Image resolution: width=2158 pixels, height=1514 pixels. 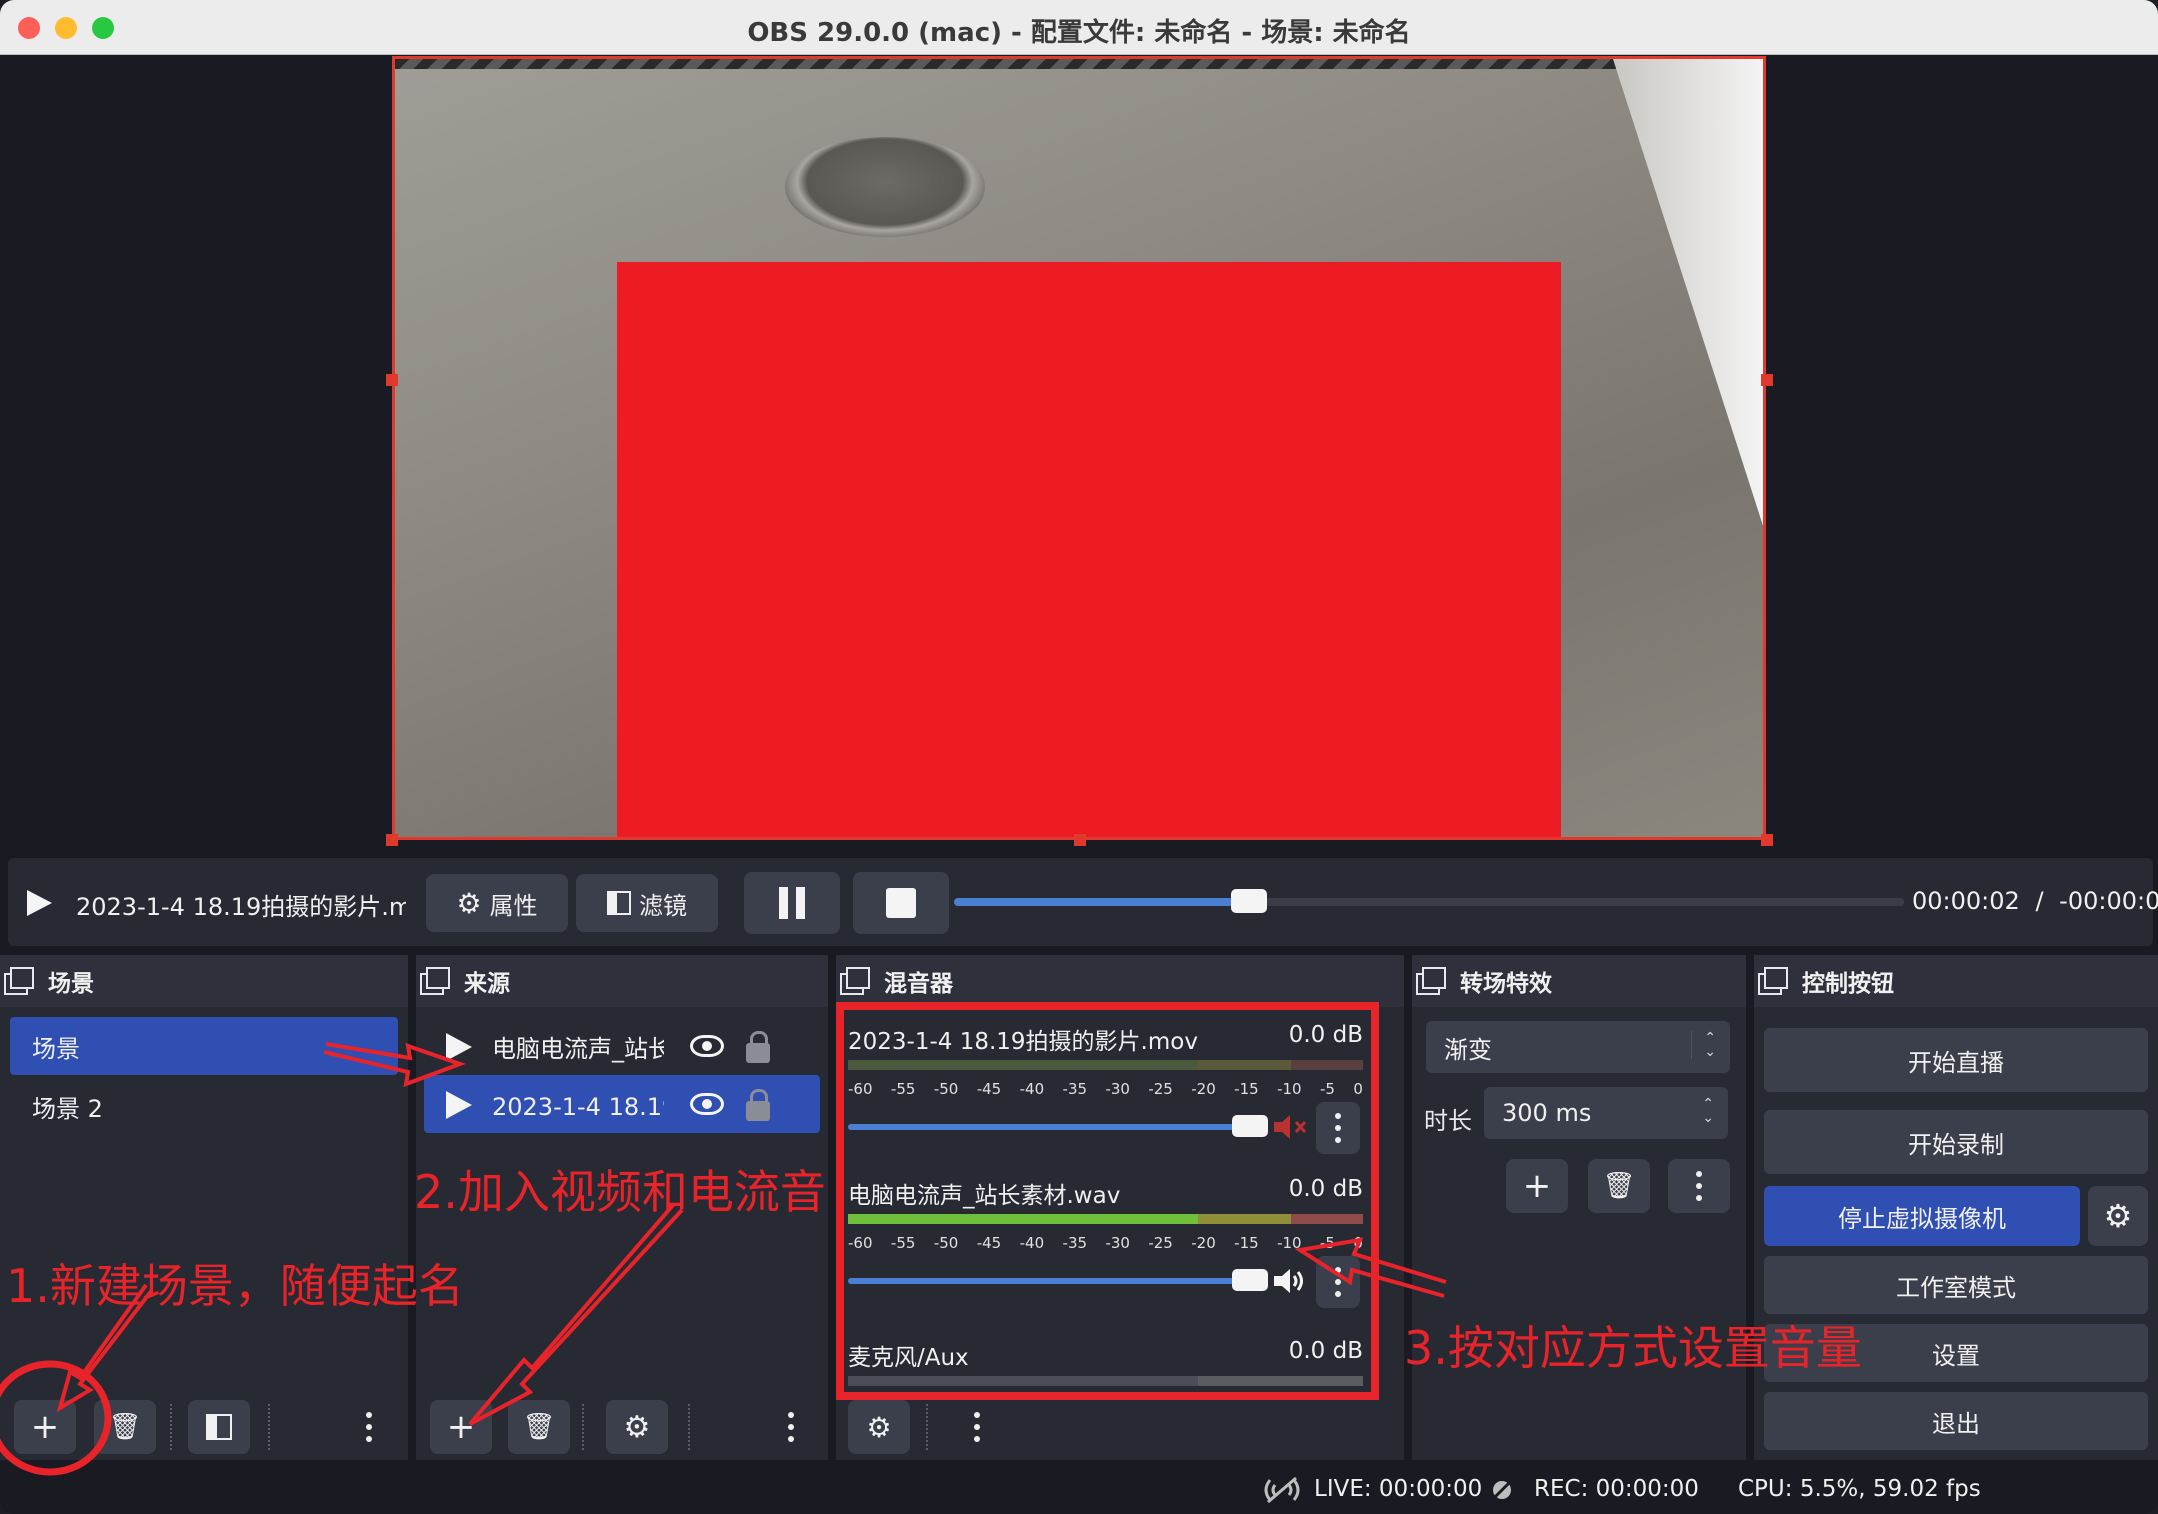 What do you see at coordinates (1922, 1216) in the screenshot?
I see `stop-virtual-camera-button: 停止虚拟摄像机` at bounding box center [1922, 1216].